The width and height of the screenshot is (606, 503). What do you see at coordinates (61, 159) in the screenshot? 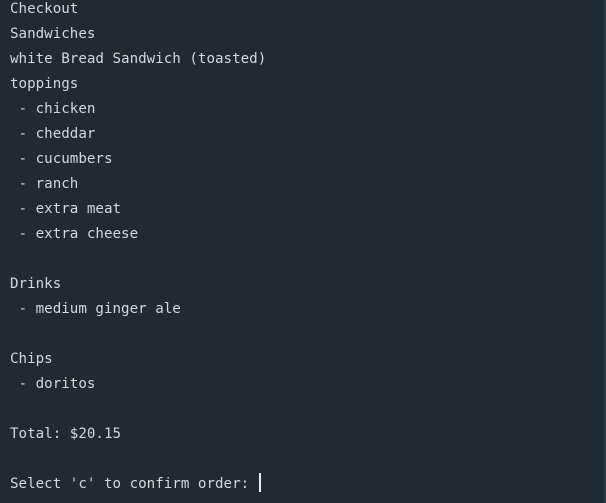
I see `topping-item: - cucumbers` at bounding box center [61, 159].